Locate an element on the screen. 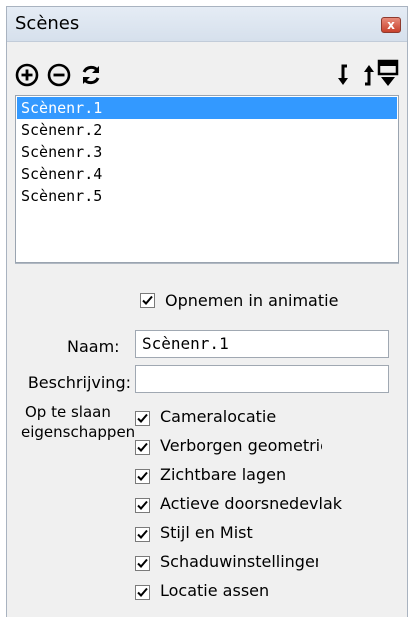 The height and width of the screenshot is (617, 416). include-animation-label: Opnemen in animatie is located at coordinates (252, 300).